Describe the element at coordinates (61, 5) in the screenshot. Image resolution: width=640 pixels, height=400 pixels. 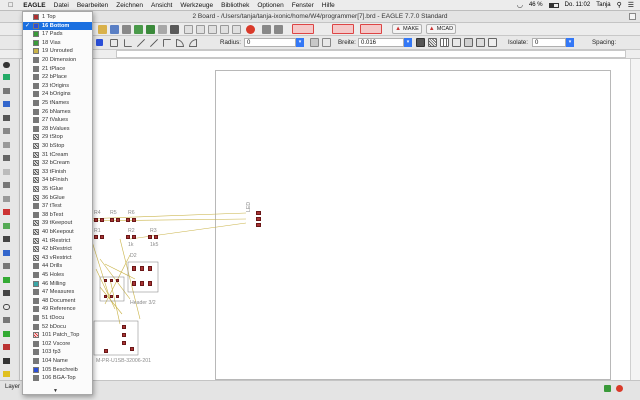
I see `menu-datei: Datei` at that location.